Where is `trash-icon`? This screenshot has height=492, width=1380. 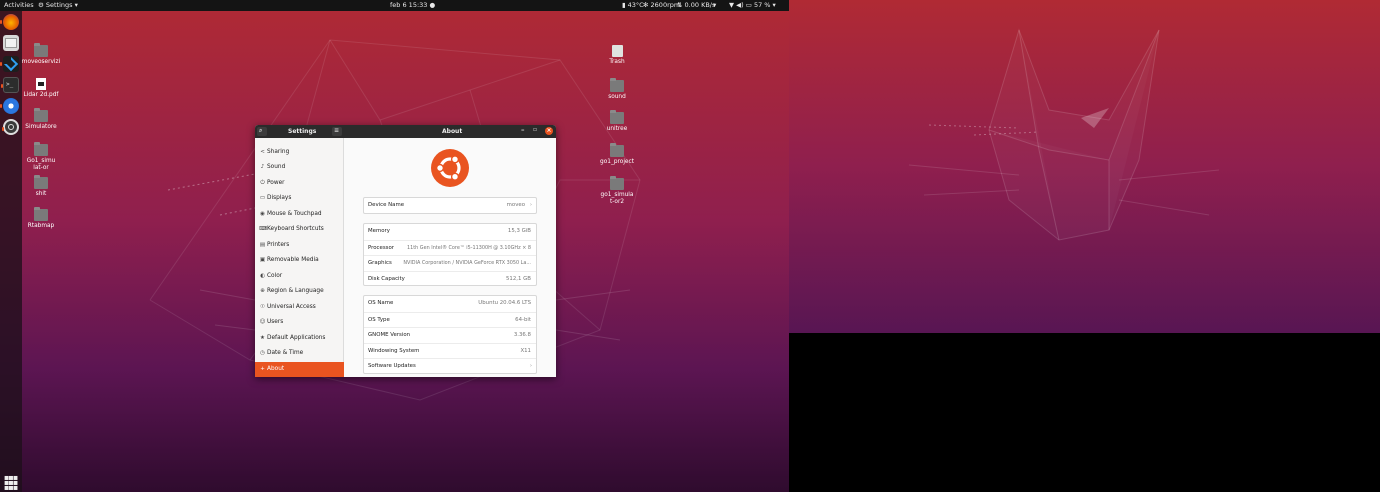 trash-icon is located at coordinates (617, 51).